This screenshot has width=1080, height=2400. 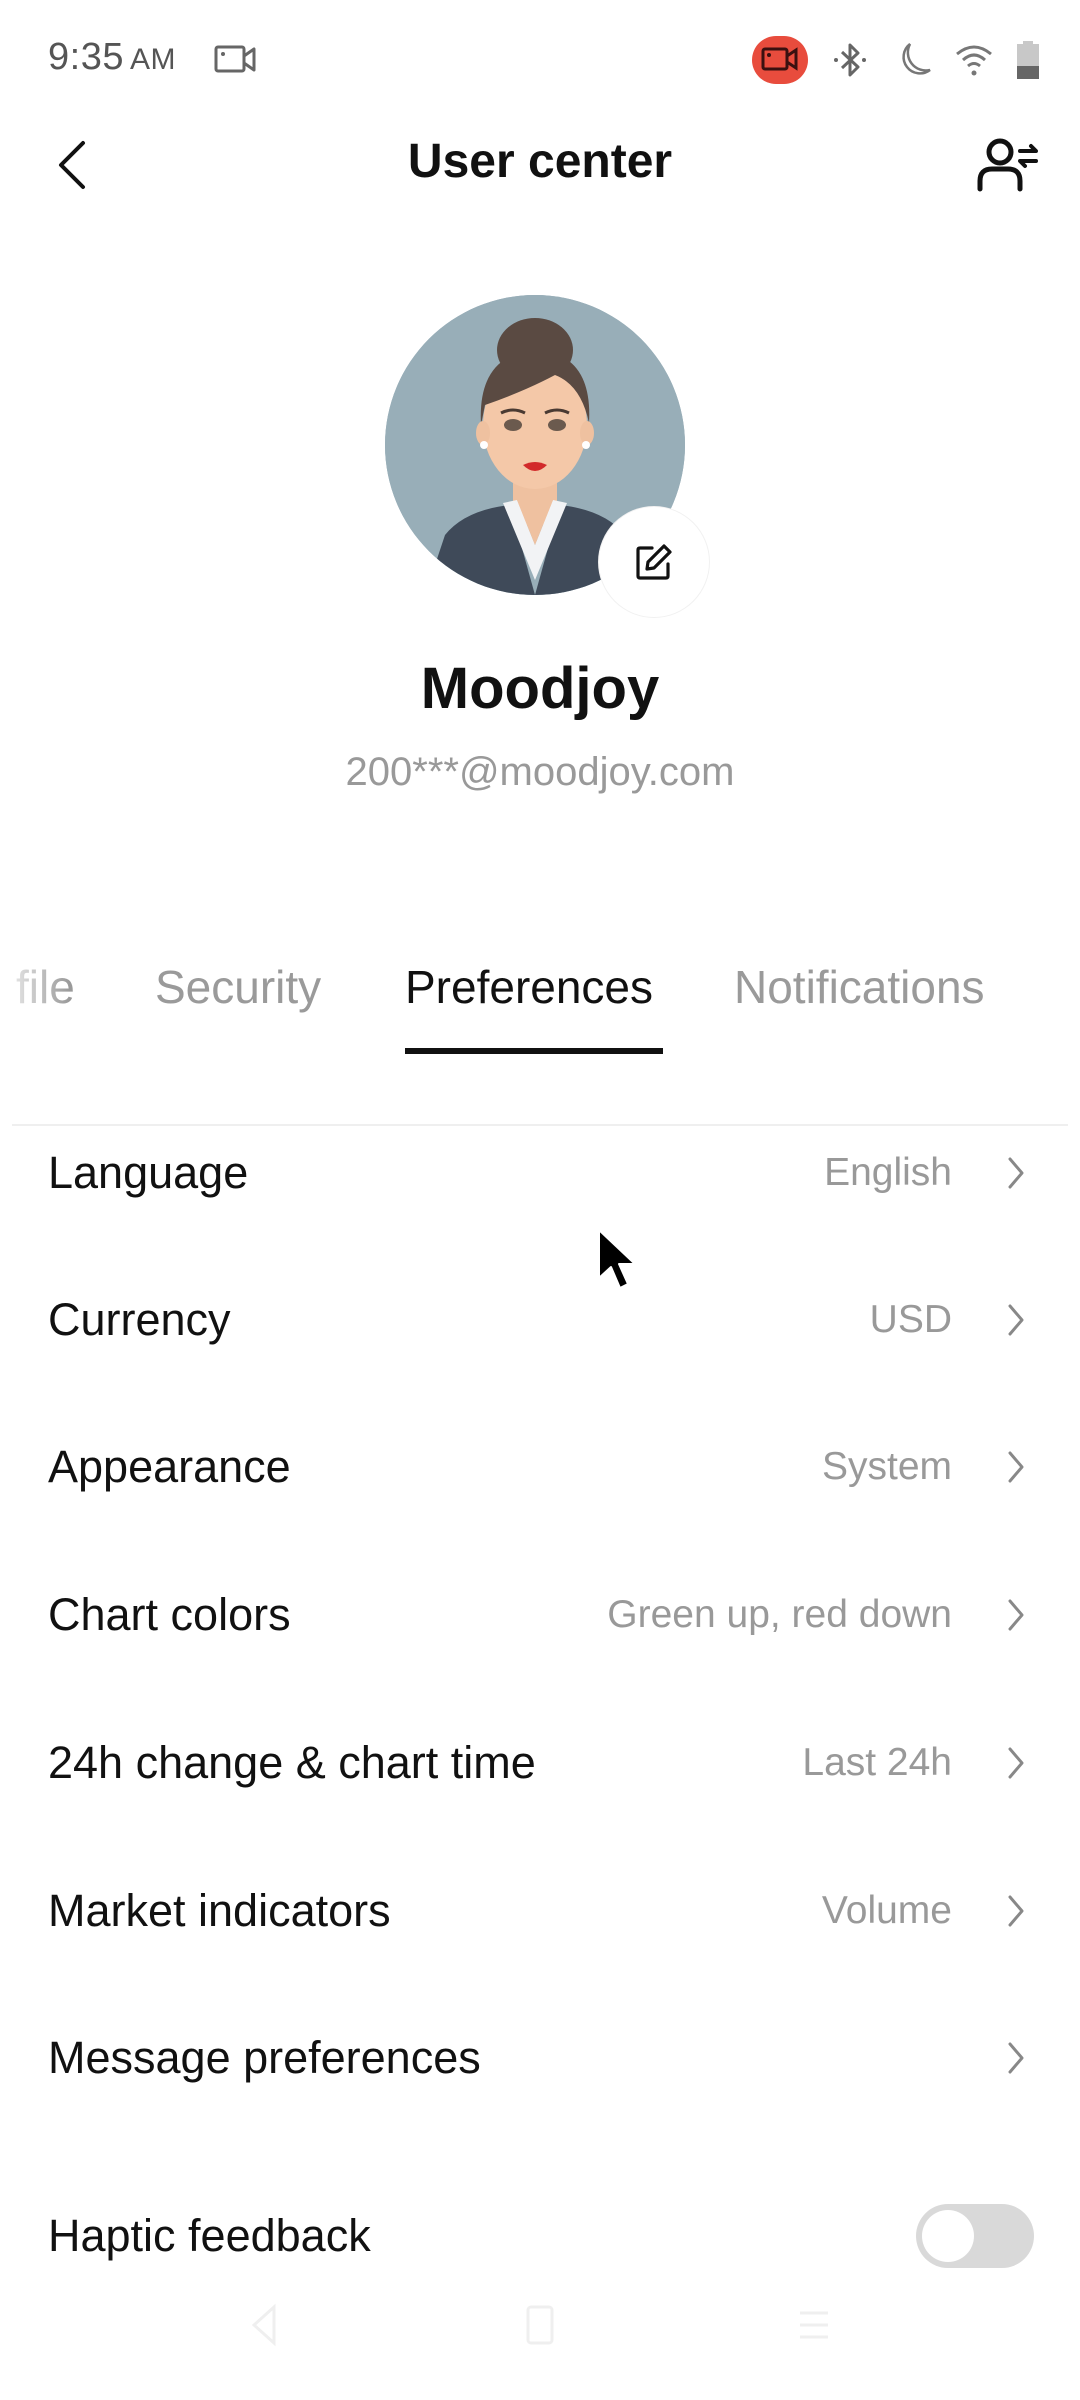 What do you see at coordinates (235, 59) in the screenshot?
I see `screen-cast-icon` at bounding box center [235, 59].